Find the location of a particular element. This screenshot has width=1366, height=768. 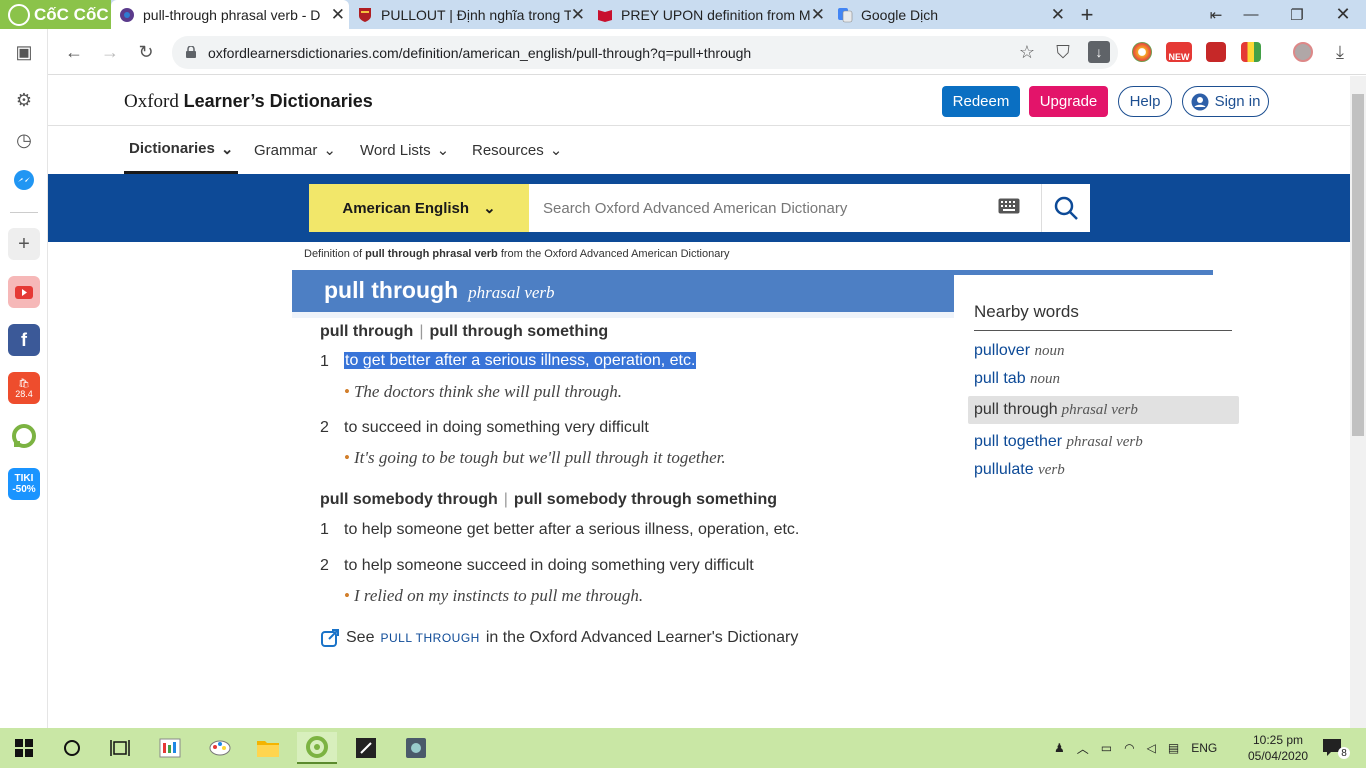

tiki-icon: TIKI -50% is located at coordinates (24, 484).